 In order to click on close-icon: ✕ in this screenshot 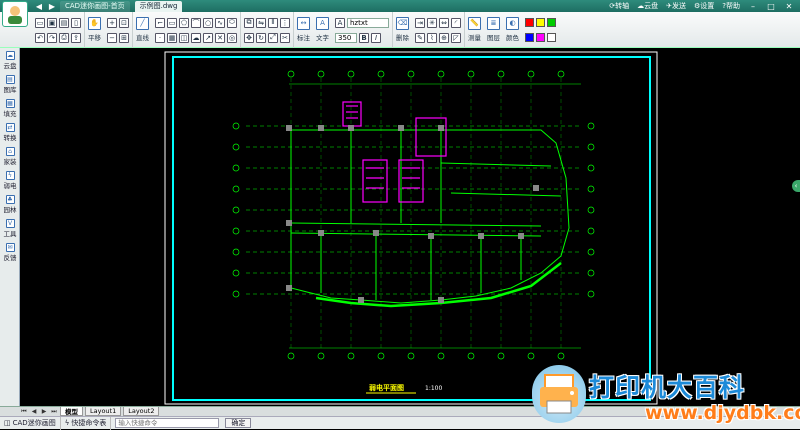, I will do `click(789, 6)`.